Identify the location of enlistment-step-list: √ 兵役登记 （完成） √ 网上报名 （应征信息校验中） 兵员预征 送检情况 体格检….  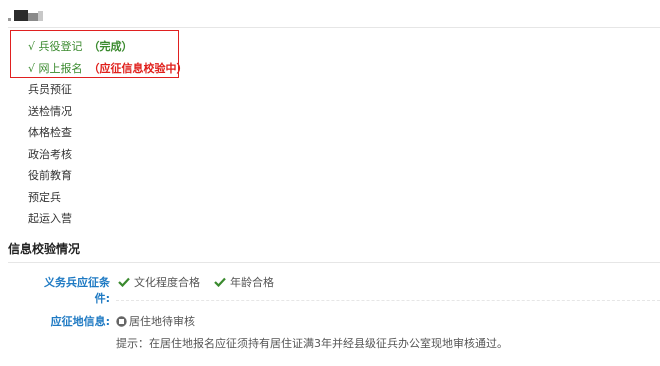
(108, 133).